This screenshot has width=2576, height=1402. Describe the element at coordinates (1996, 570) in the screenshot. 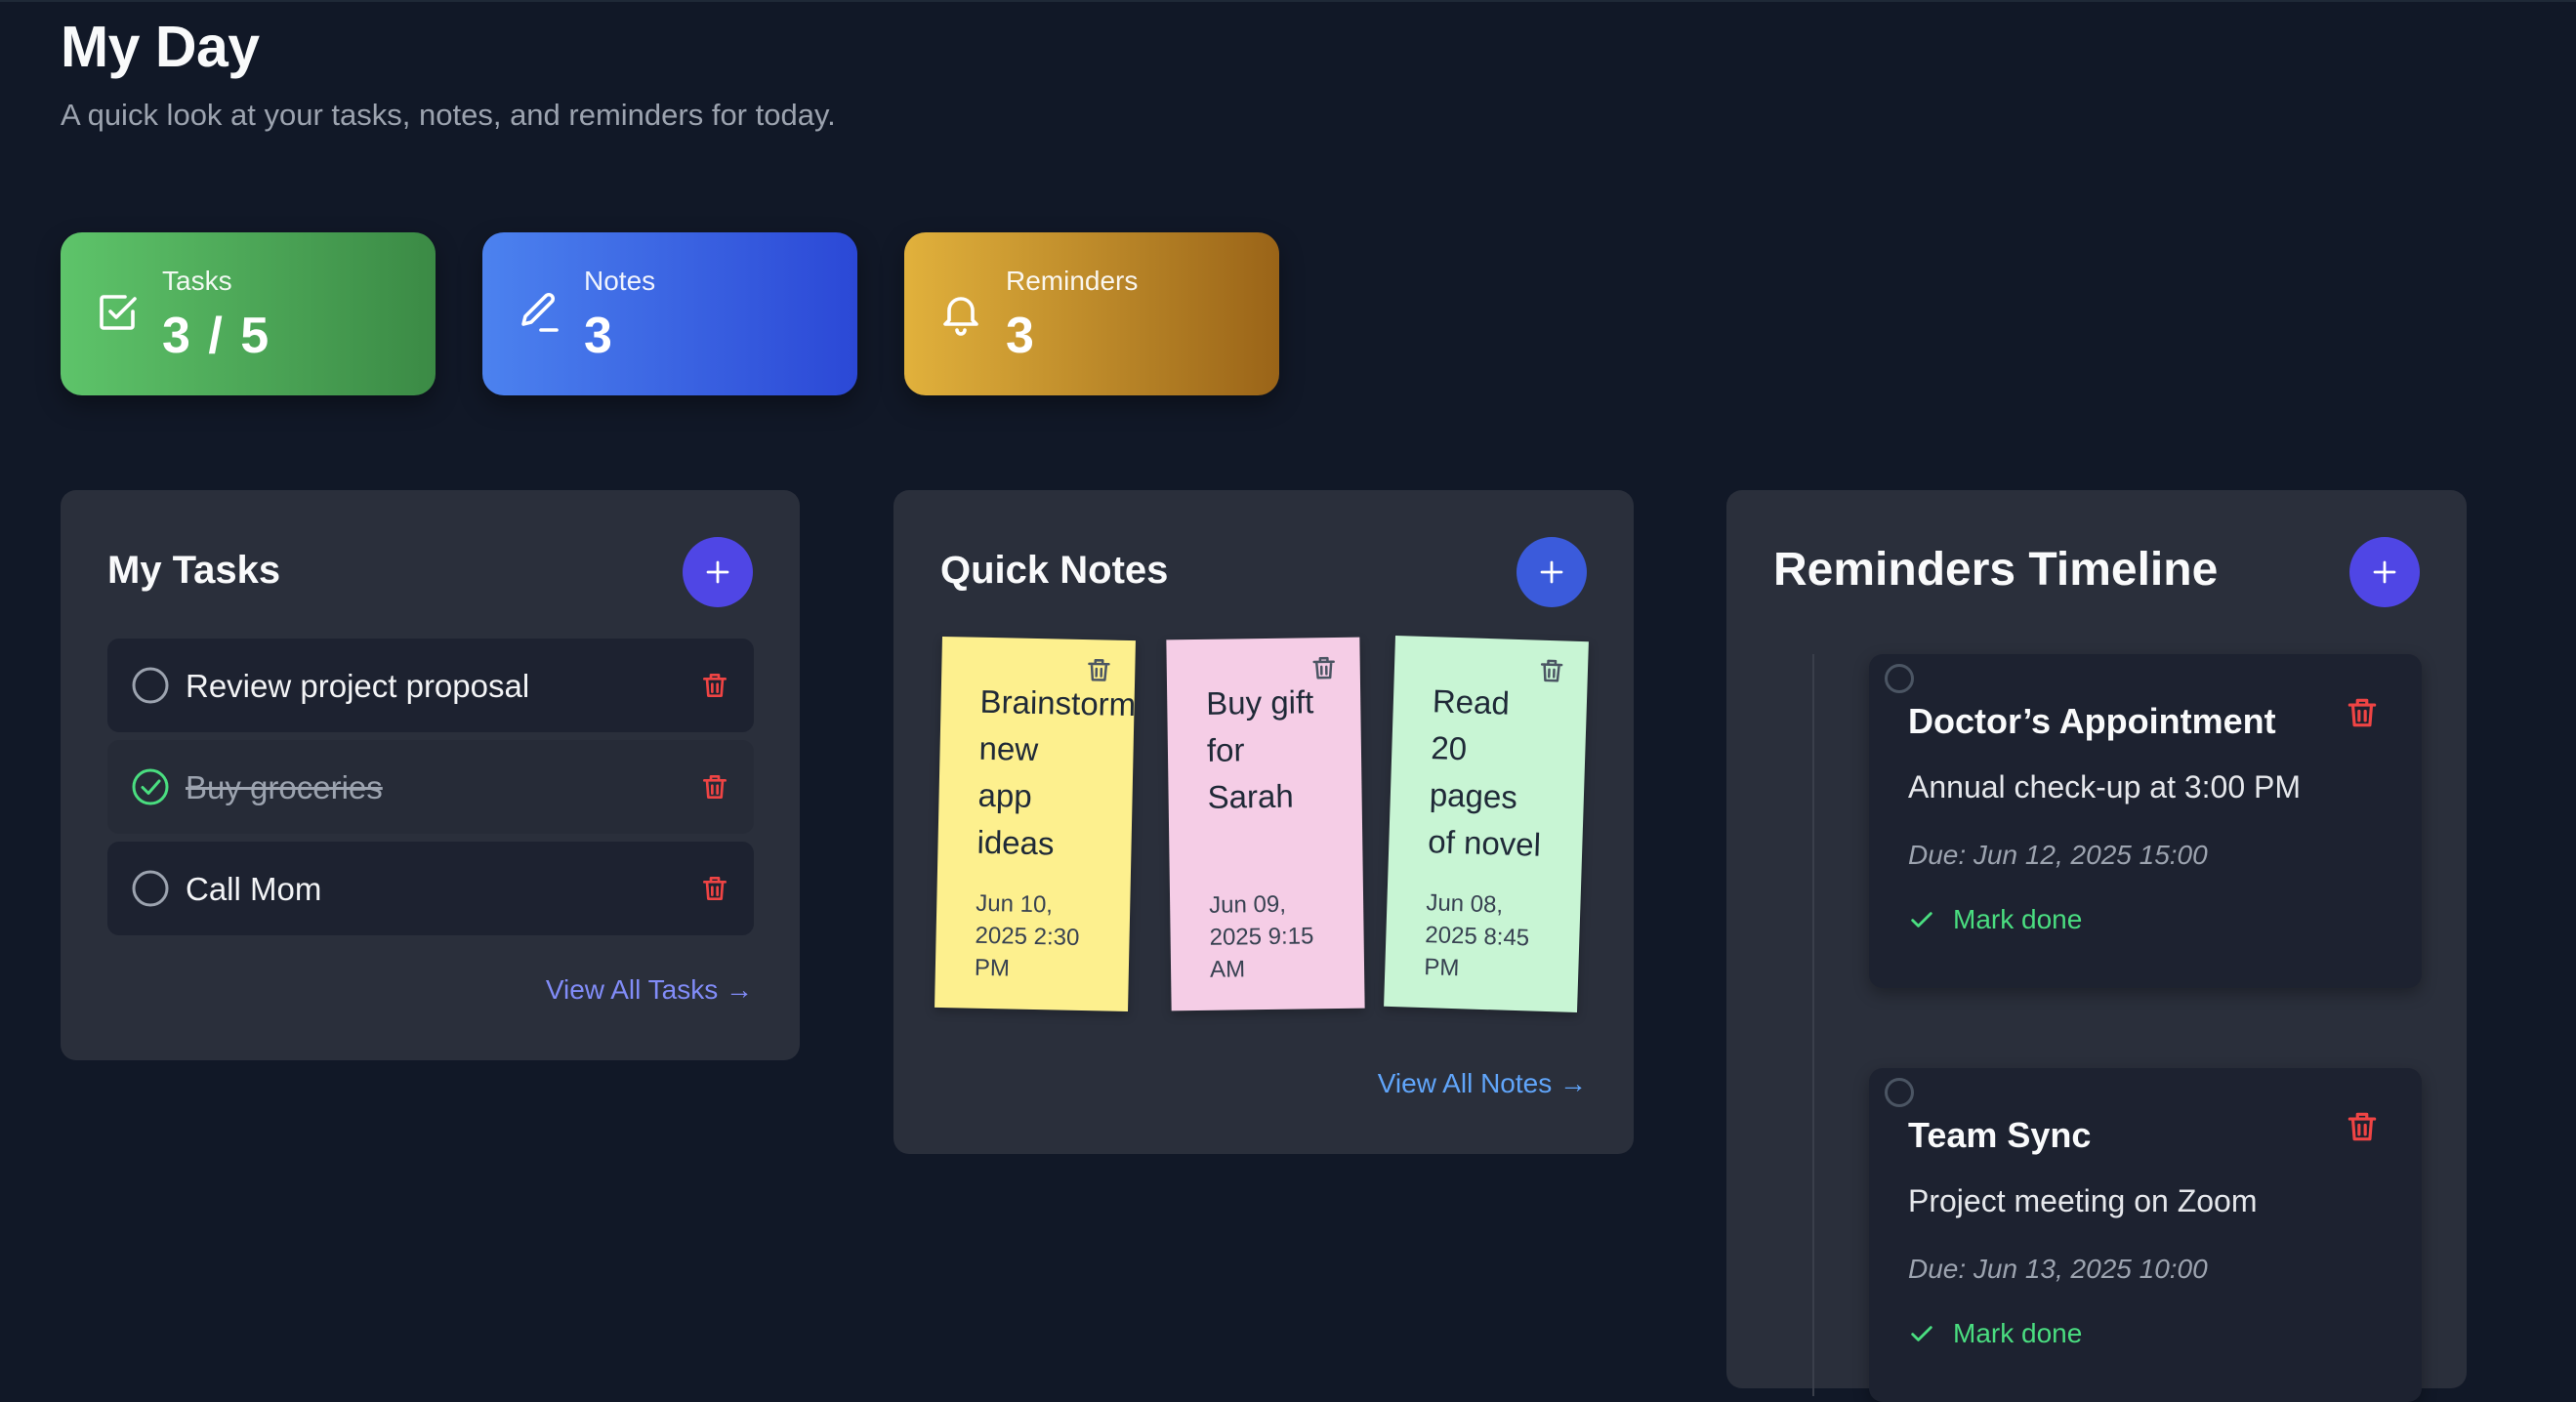

I see `panel-title: Reminders Timeline` at that location.